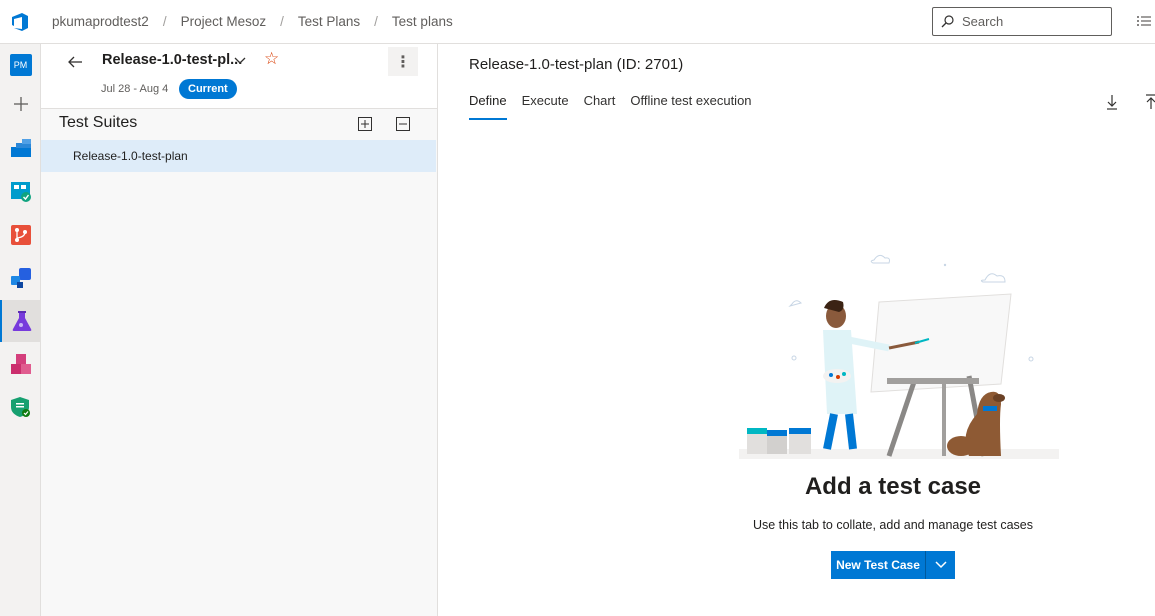 The image size is (1155, 616). Describe the element at coordinates (1149, 102) in the screenshot. I see `upload-icon` at that location.